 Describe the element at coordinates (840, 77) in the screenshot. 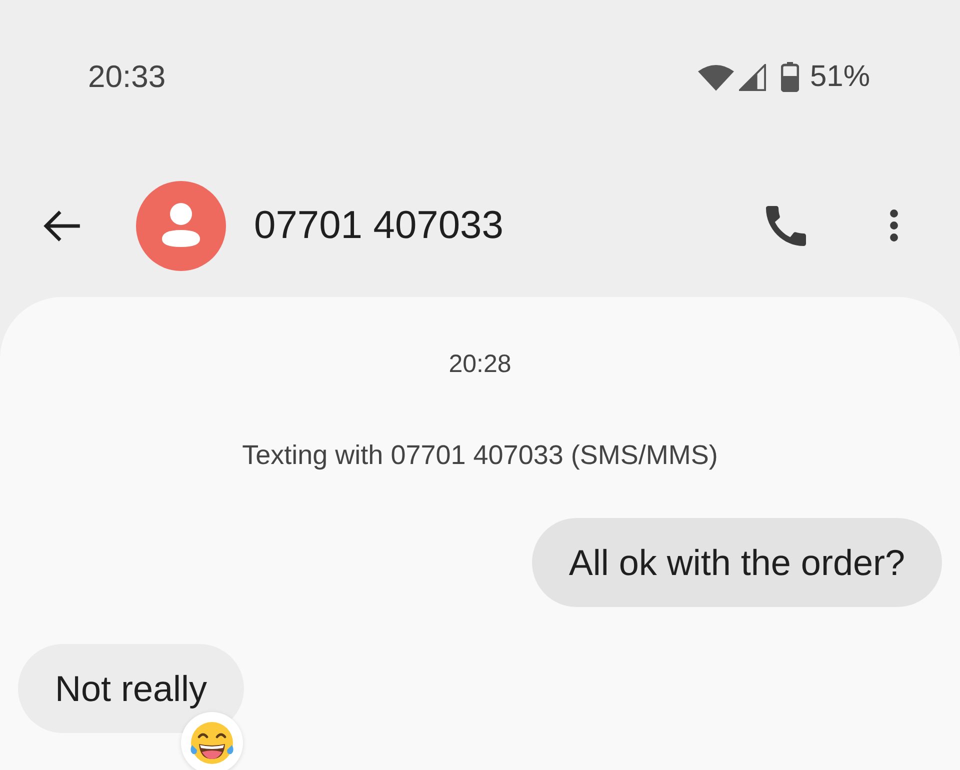

I see `battery-percentage: 51%` at that location.